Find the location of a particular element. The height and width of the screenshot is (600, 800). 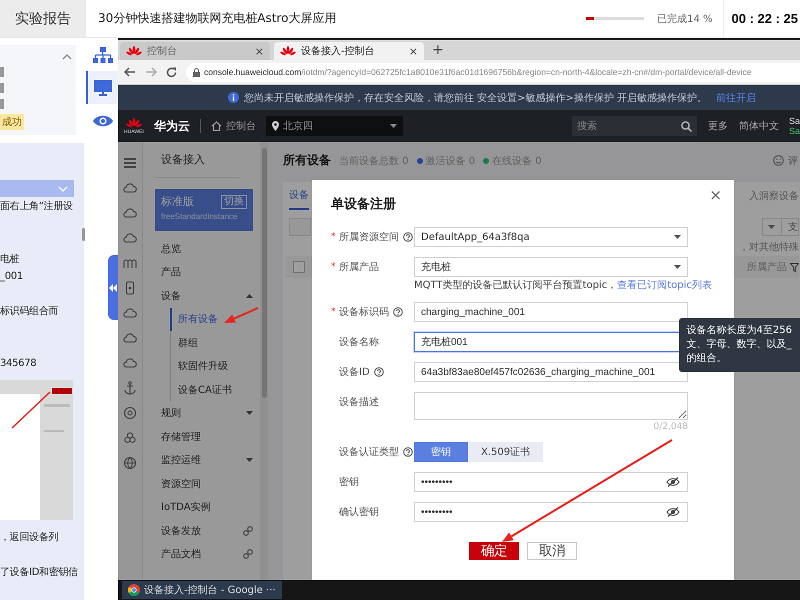

sidebar-title: 设备接入 is located at coordinates (197, 165).